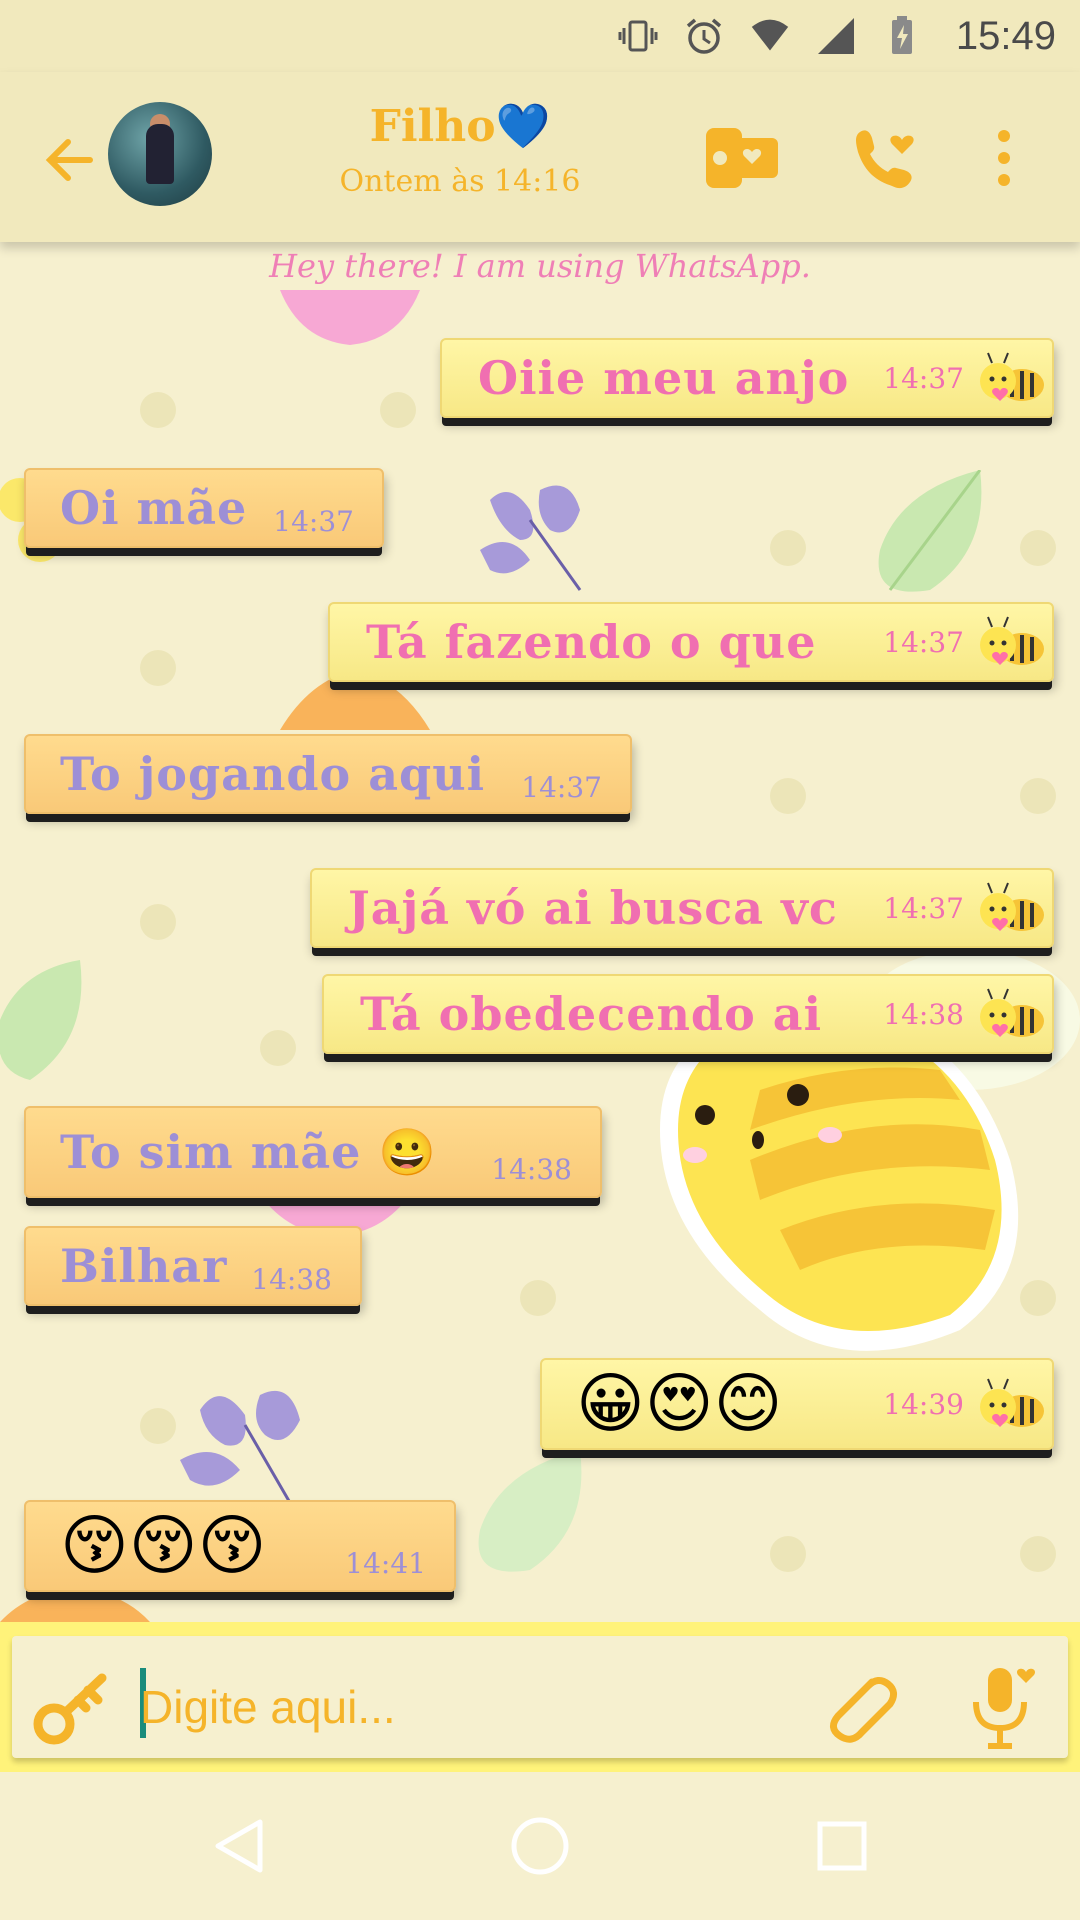 The width and height of the screenshot is (1080, 1920). What do you see at coordinates (1004, 158) in the screenshot?
I see `more-vert-icon` at bounding box center [1004, 158].